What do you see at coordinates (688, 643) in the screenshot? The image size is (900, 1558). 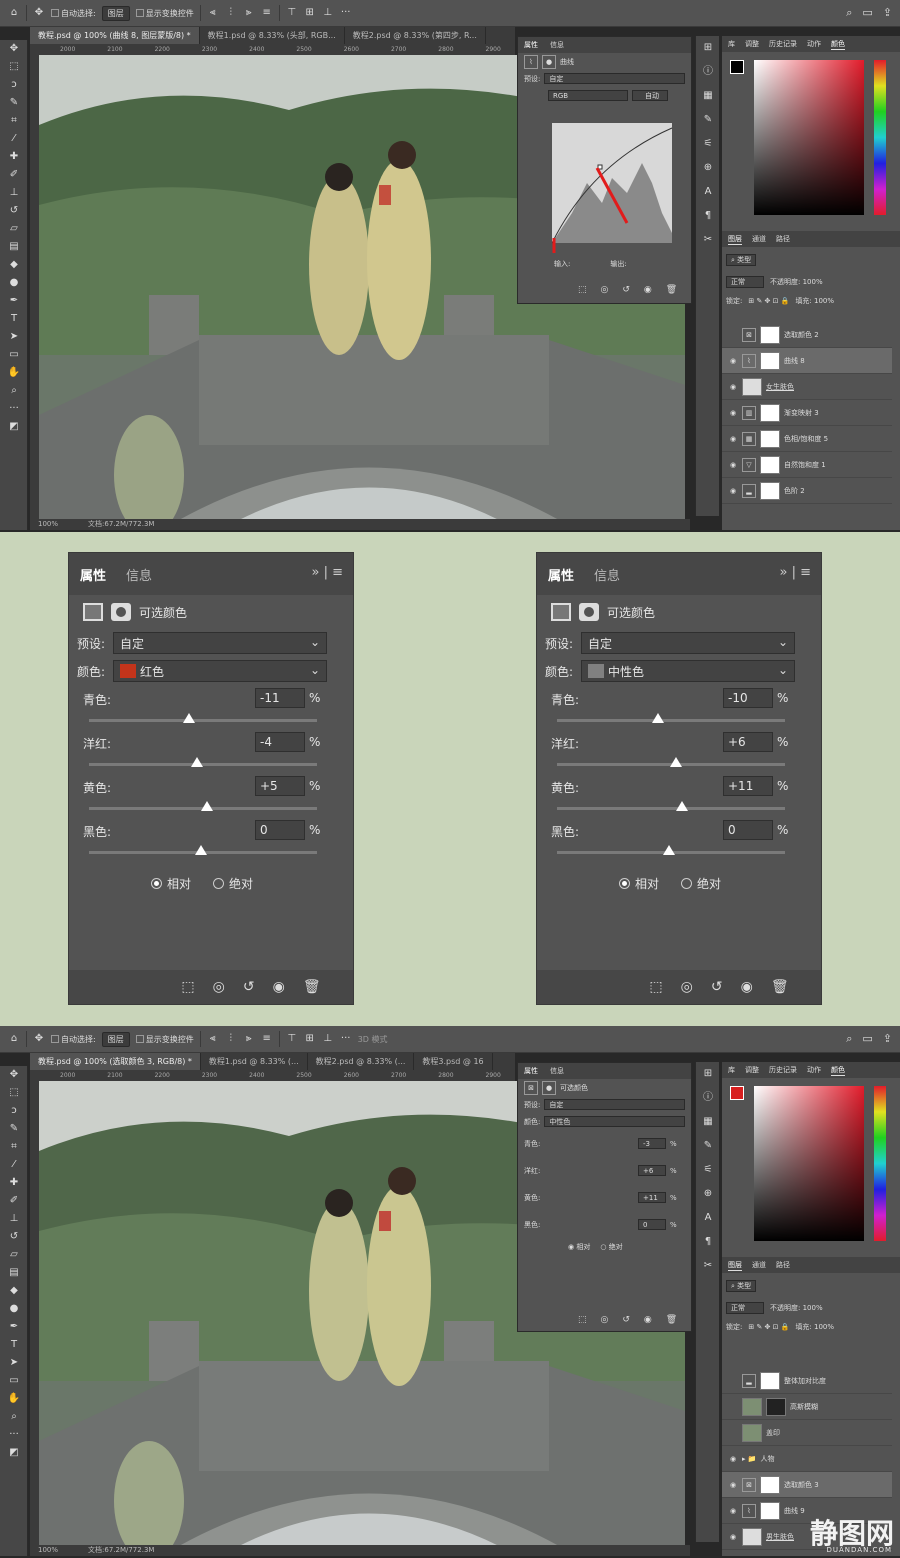 I see `preset-dropdown: 自定 ⌄` at bounding box center [688, 643].